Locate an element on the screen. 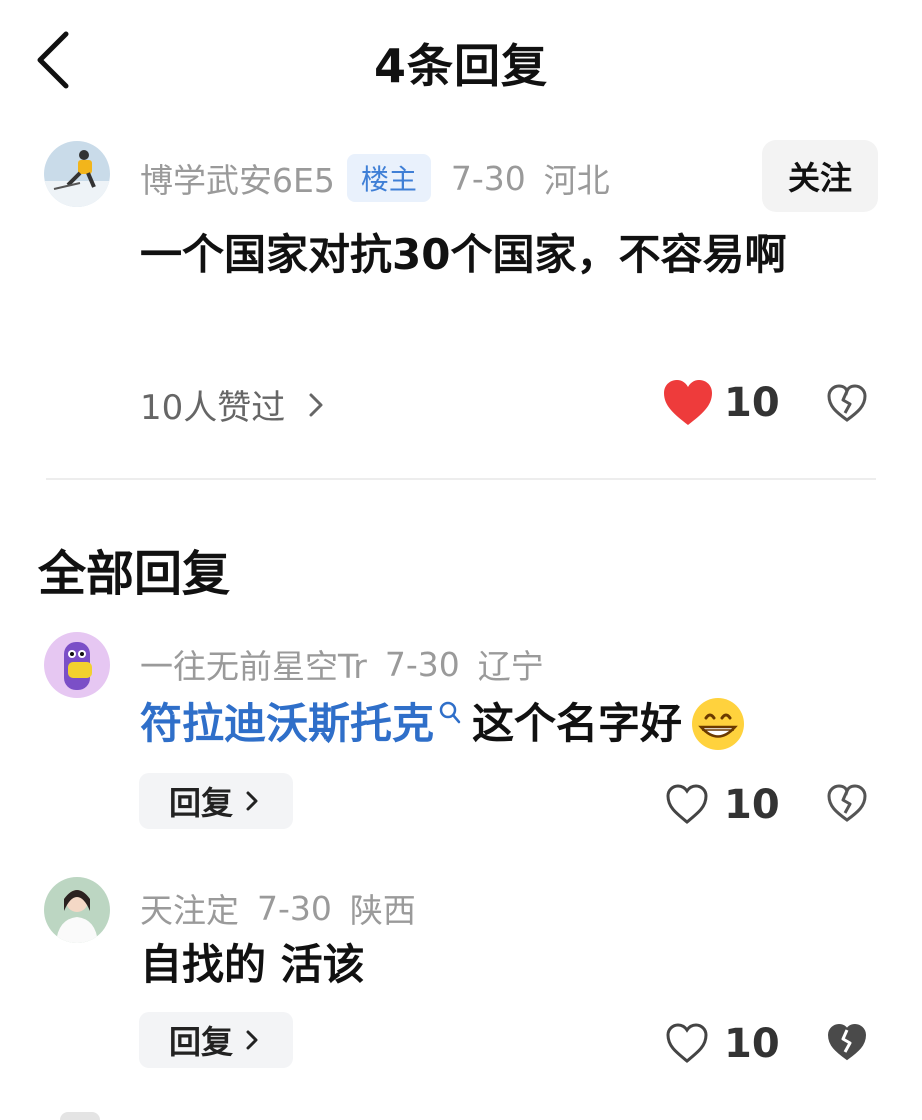  op-comment-content: 一个国家对抗30个国家，不容易啊 is located at coordinates (463, 254).